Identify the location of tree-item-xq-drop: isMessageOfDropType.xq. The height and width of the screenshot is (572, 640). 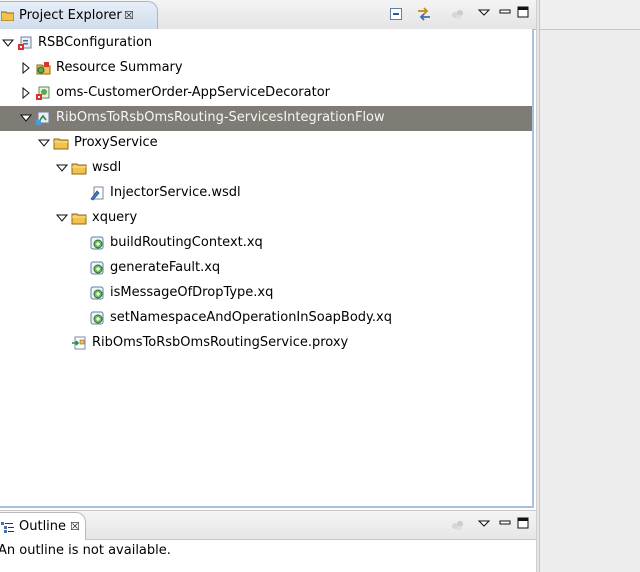
(266, 293).